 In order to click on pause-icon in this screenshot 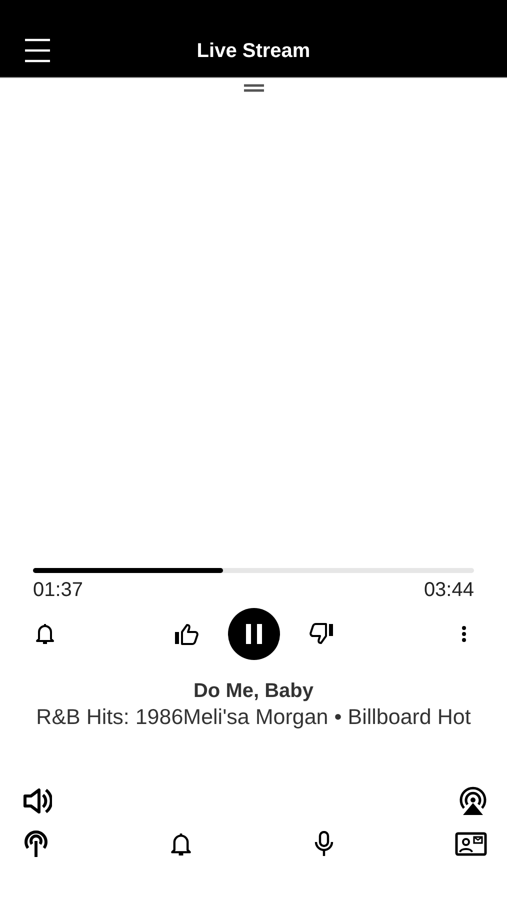, I will do `click(254, 634)`.